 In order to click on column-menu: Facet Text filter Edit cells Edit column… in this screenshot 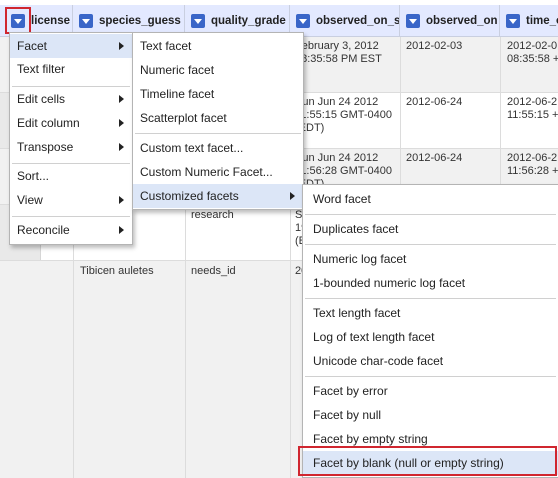, I will do `click(71, 138)`.